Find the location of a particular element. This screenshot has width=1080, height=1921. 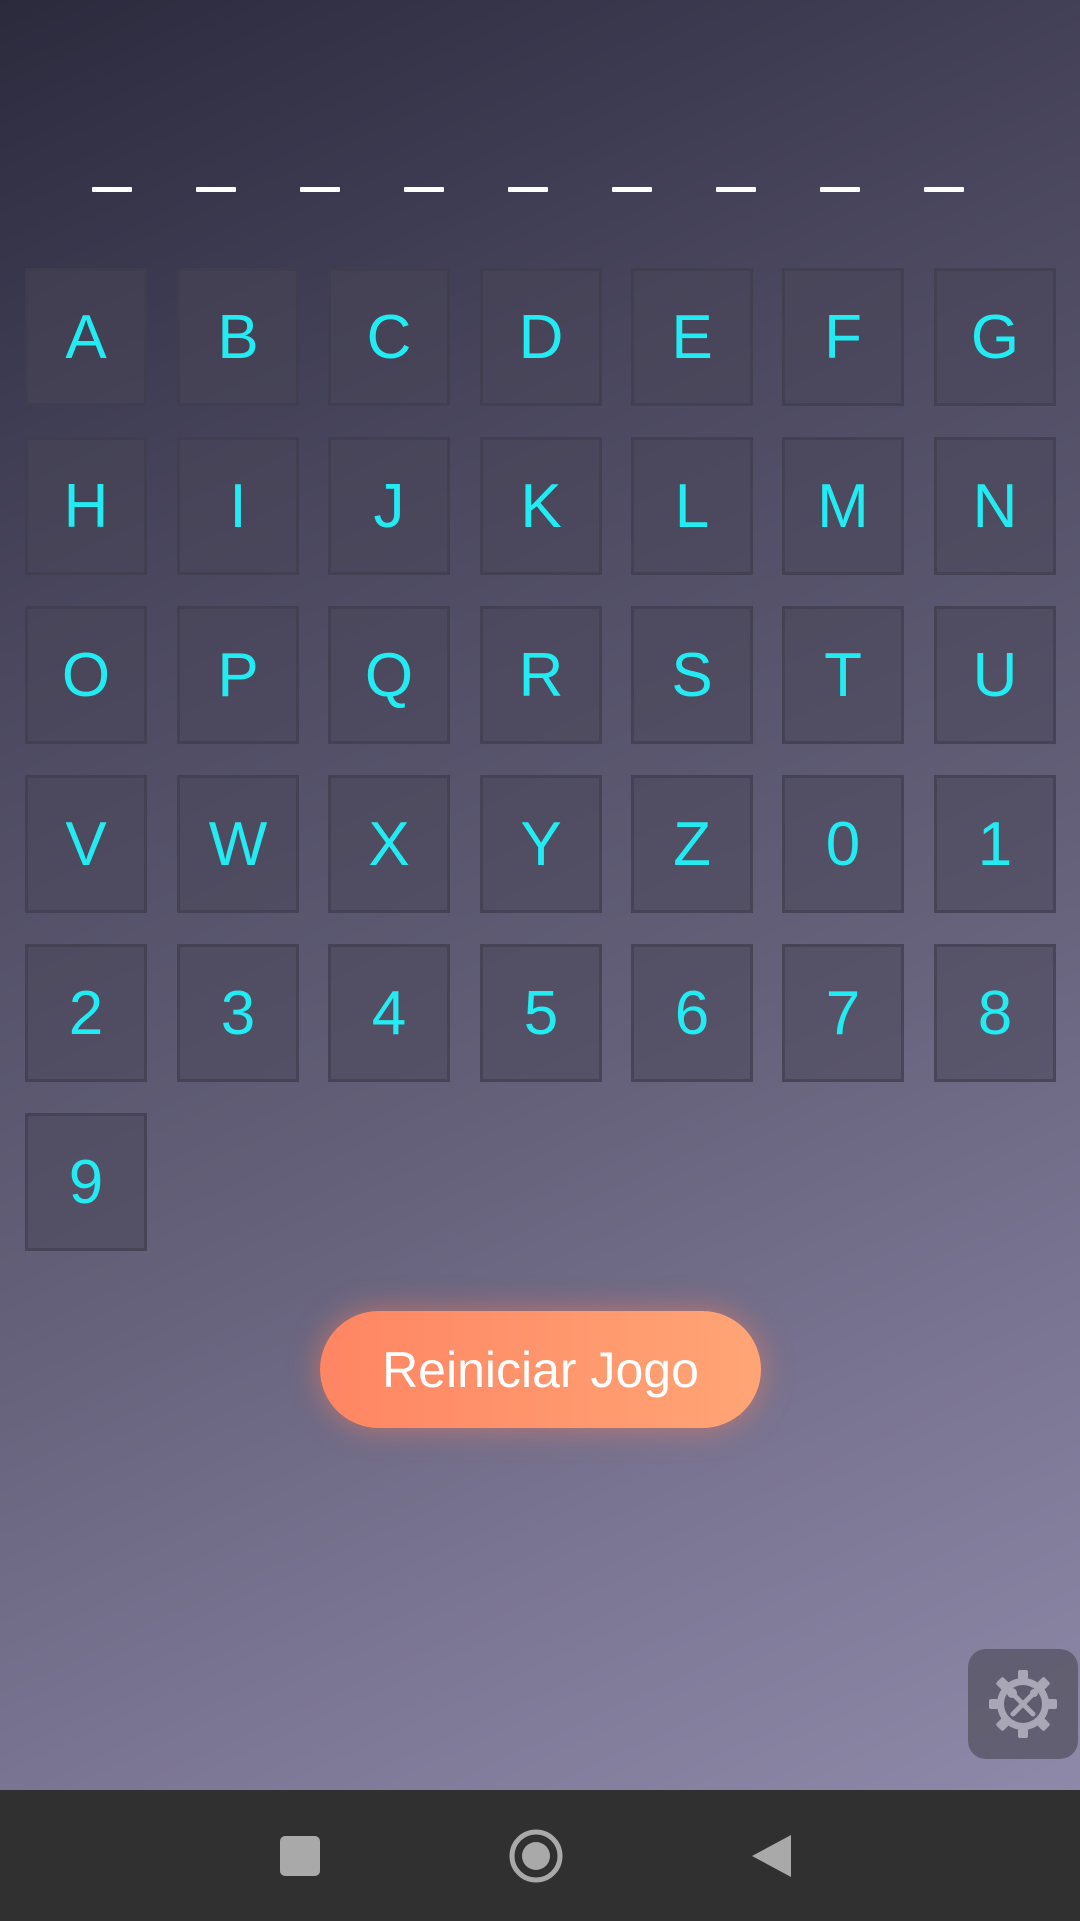

key-k: K is located at coordinates (541, 506).